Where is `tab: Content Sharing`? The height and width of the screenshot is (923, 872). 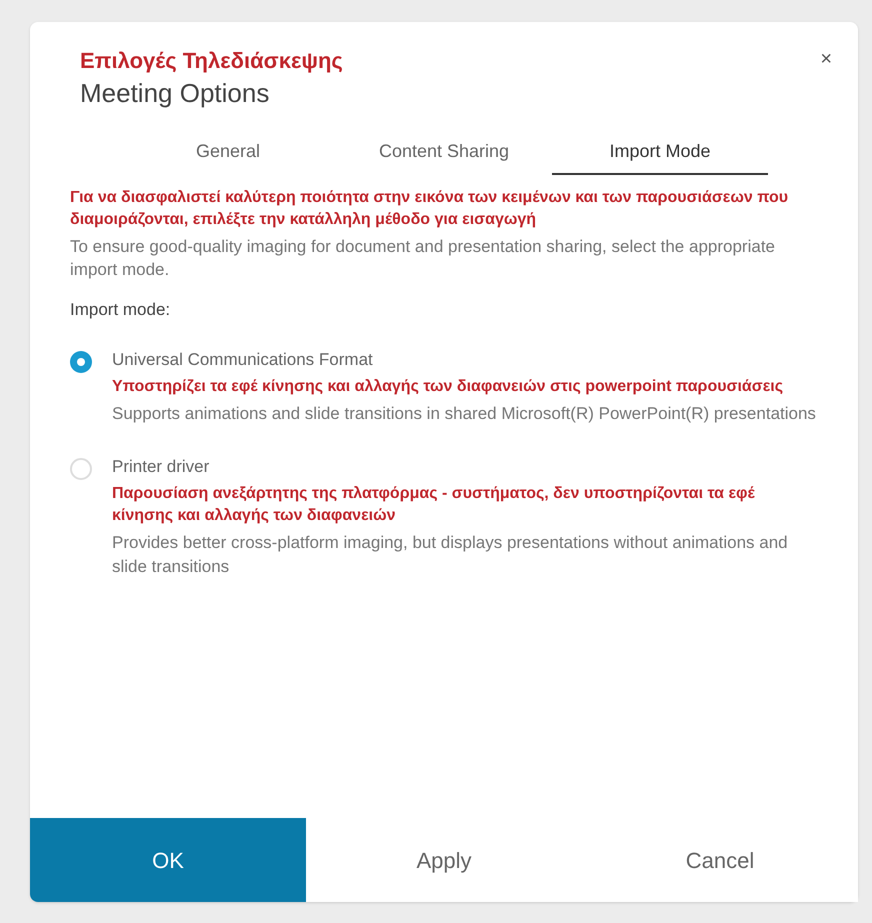
tab: Content Sharing is located at coordinates (444, 152).